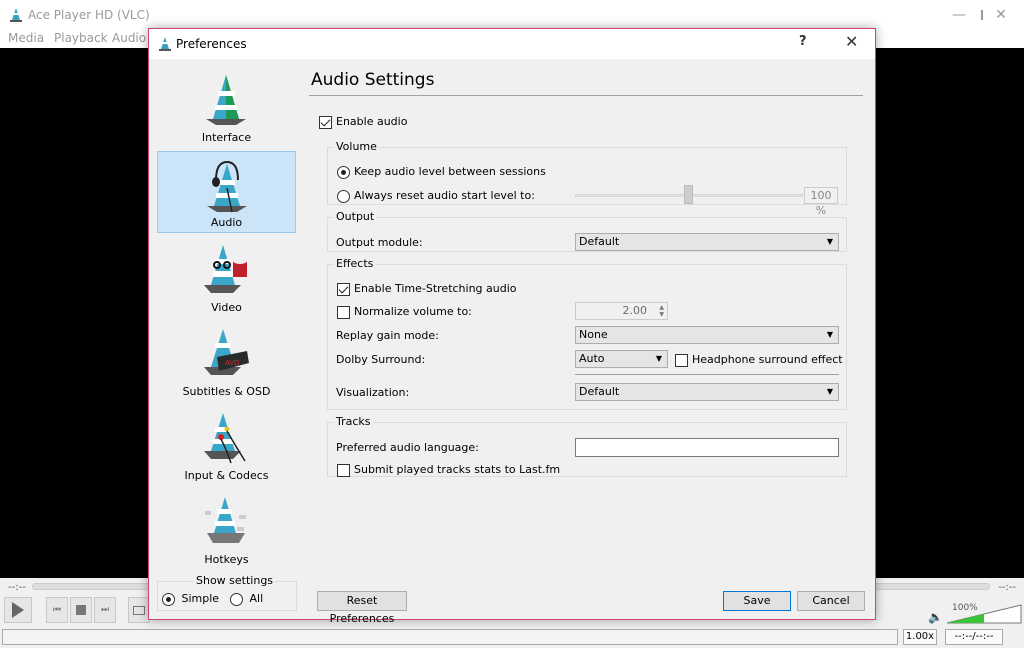 This screenshot has width=1024, height=648. Describe the element at coordinates (343, 289) in the screenshot. I see `time-stretch-checkbox` at that location.